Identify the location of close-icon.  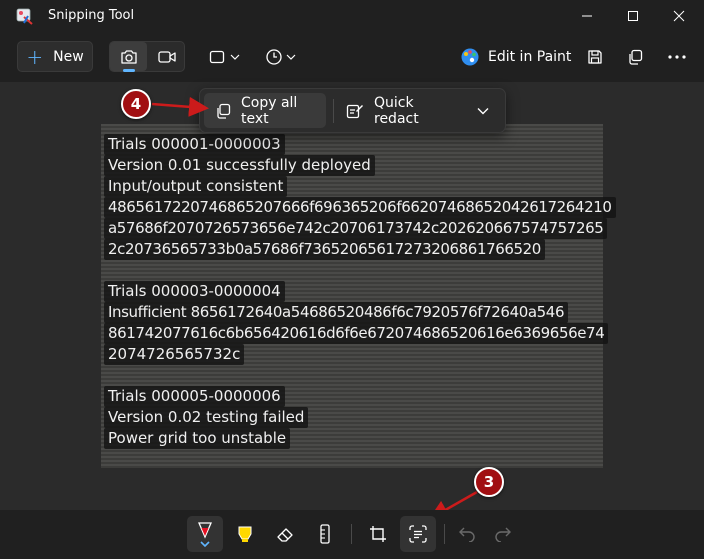
(679, 16).